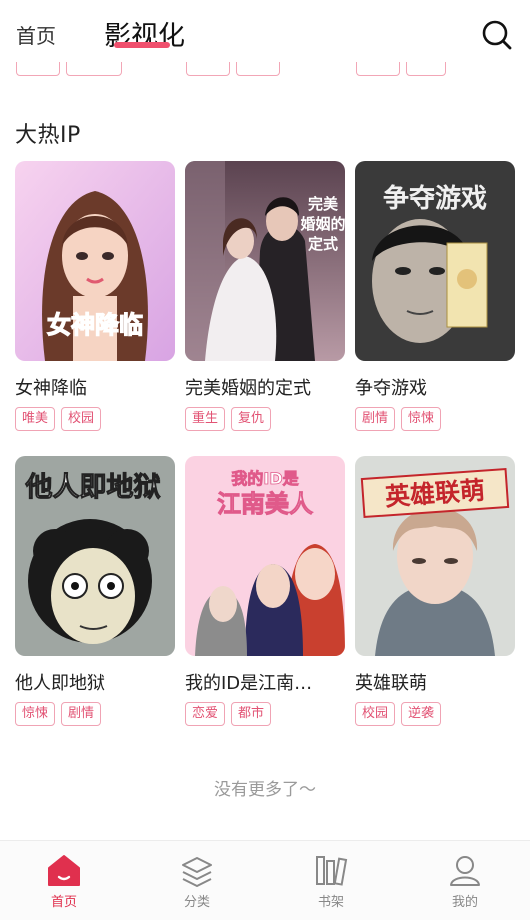 Image resolution: width=530 pixels, height=920 pixels. What do you see at coordinates (435, 199) in the screenshot?
I see `cover-title-text: 争夺游戏` at bounding box center [435, 199].